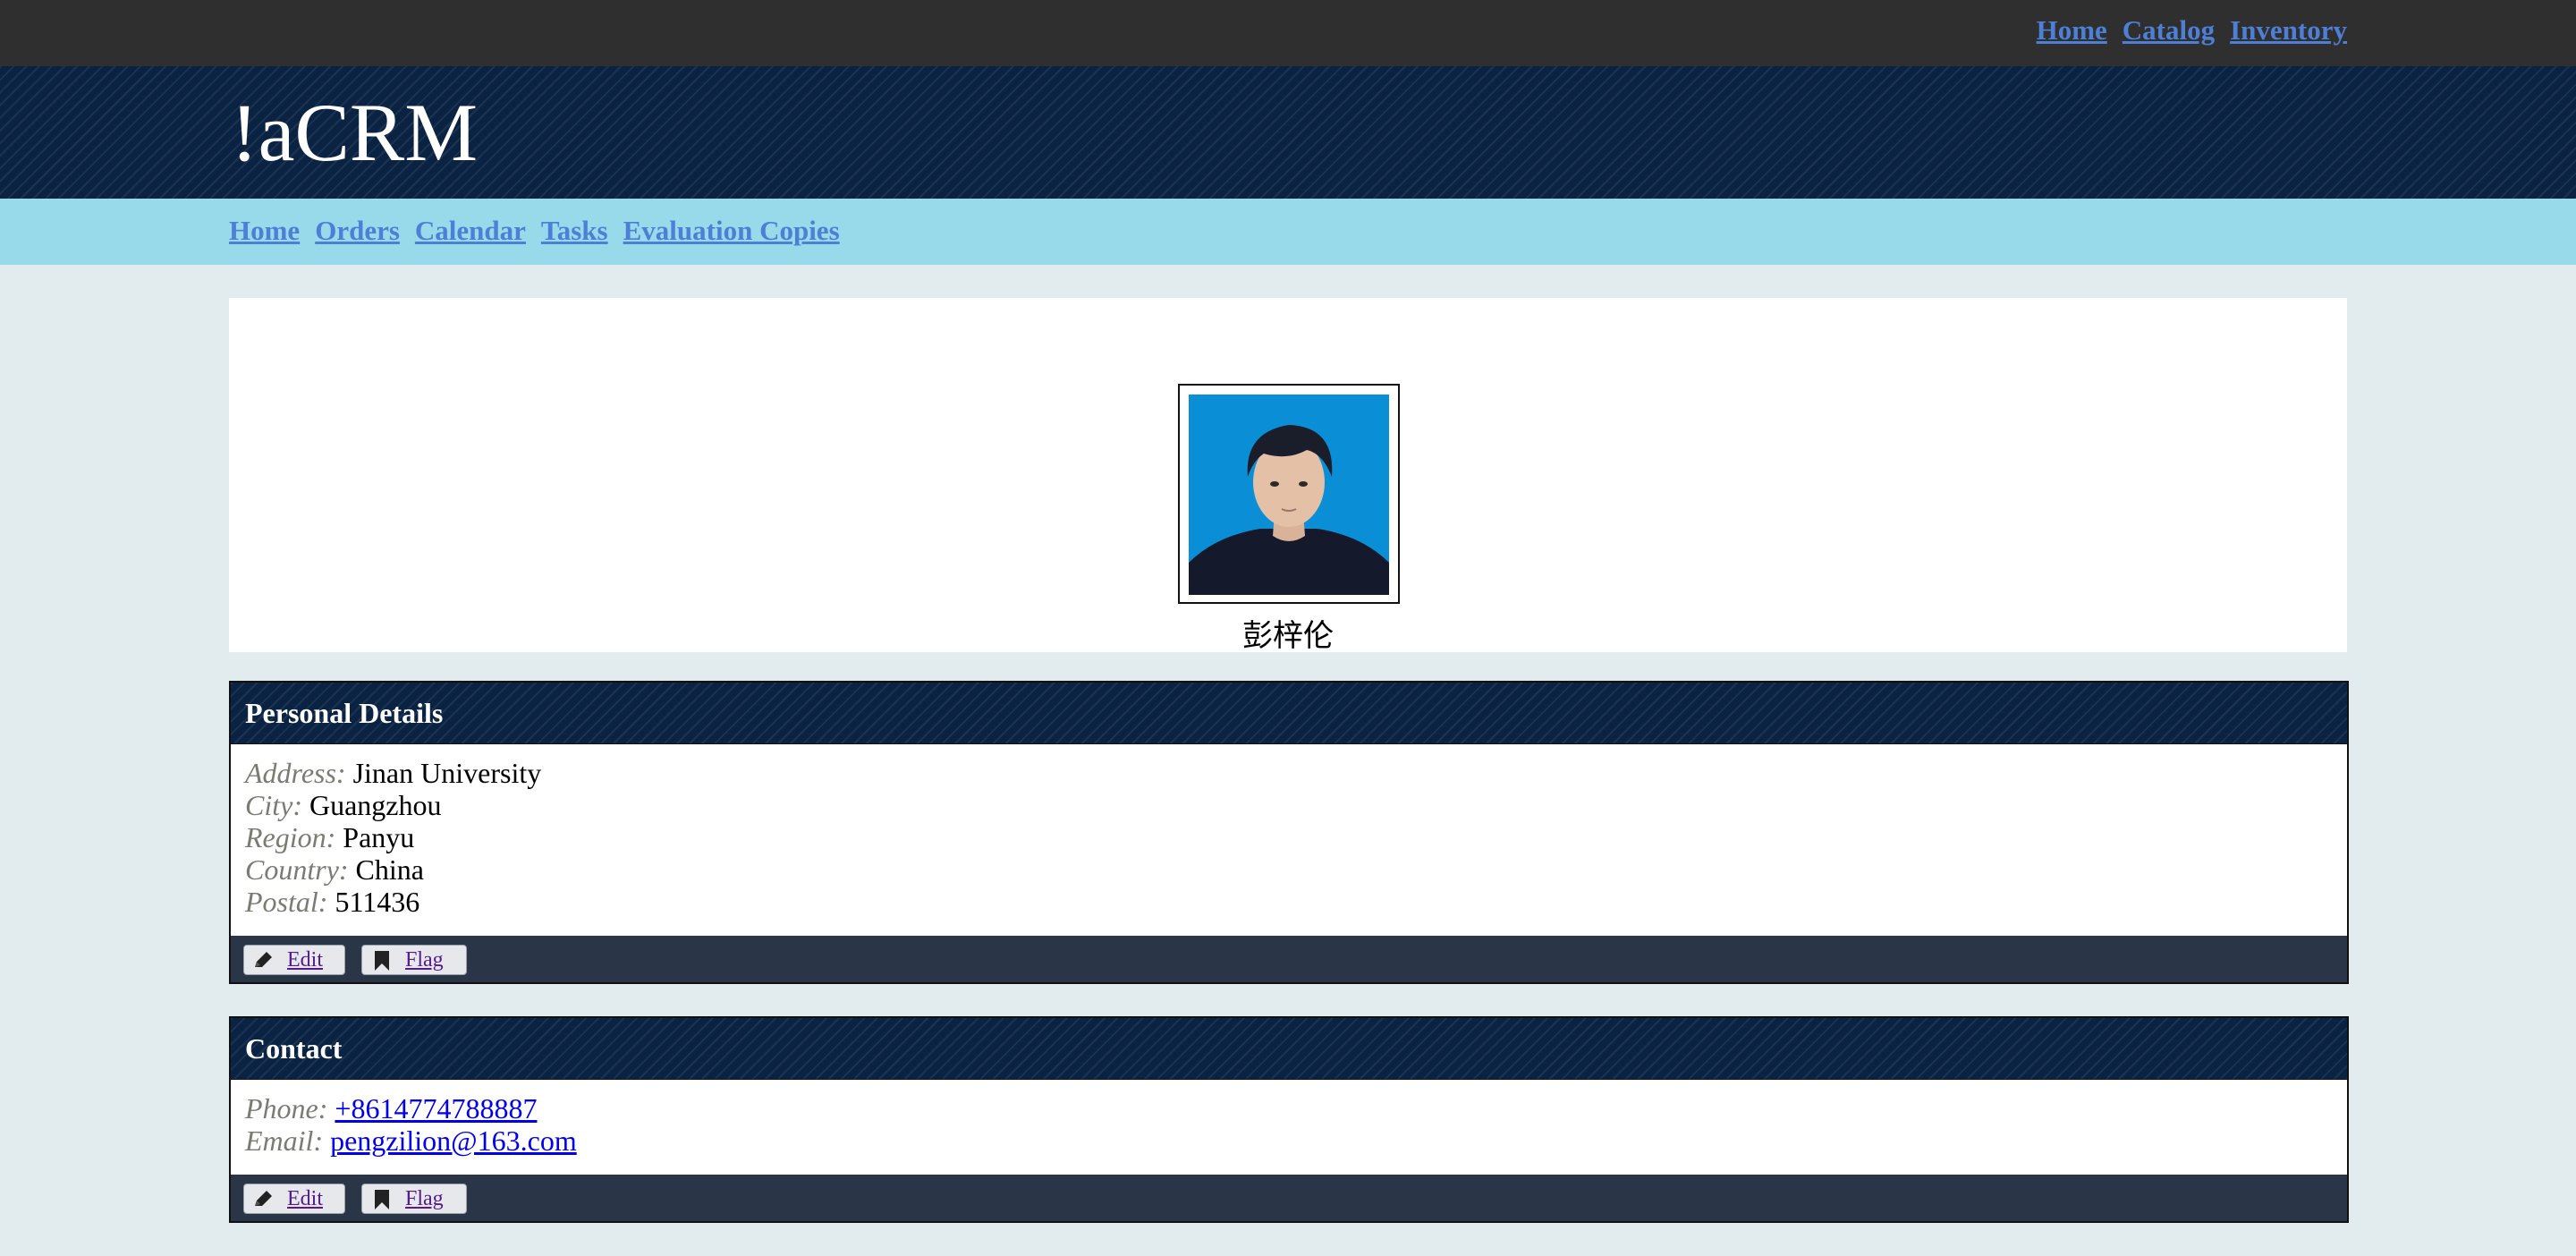 Image resolution: width=2576 pixels, height=1256 pixels. I want to click on contact-edit-label: Edit, so click(305, 1198).